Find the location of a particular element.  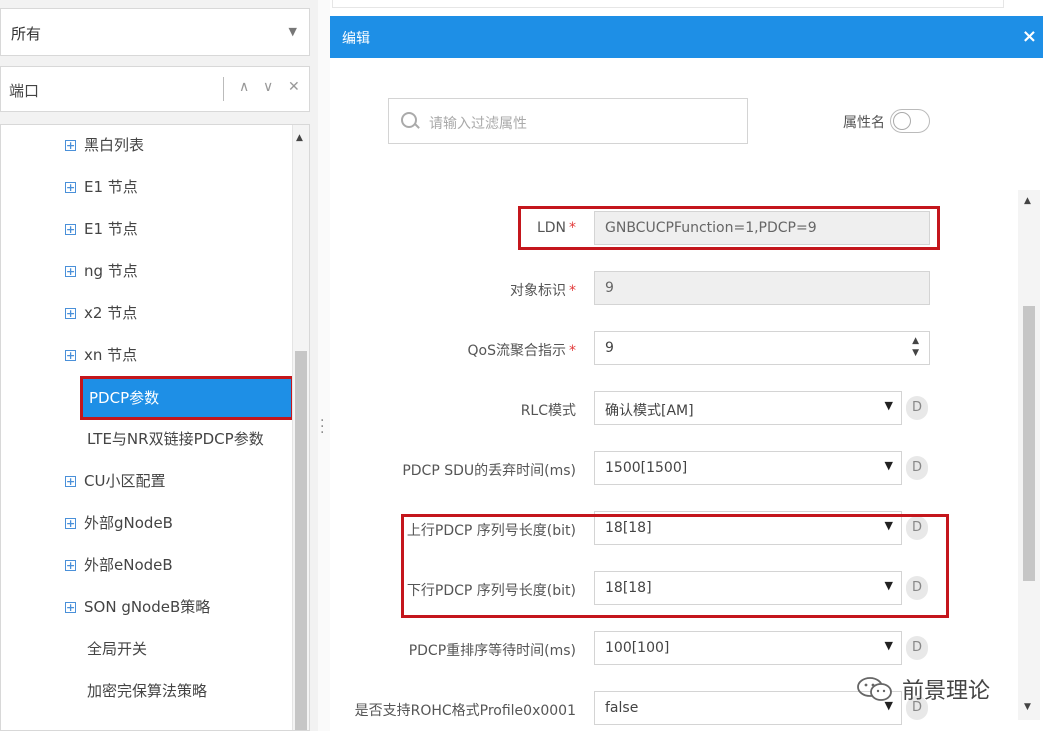

field-readonly-input: 9 is located at coordinates (762, 288).